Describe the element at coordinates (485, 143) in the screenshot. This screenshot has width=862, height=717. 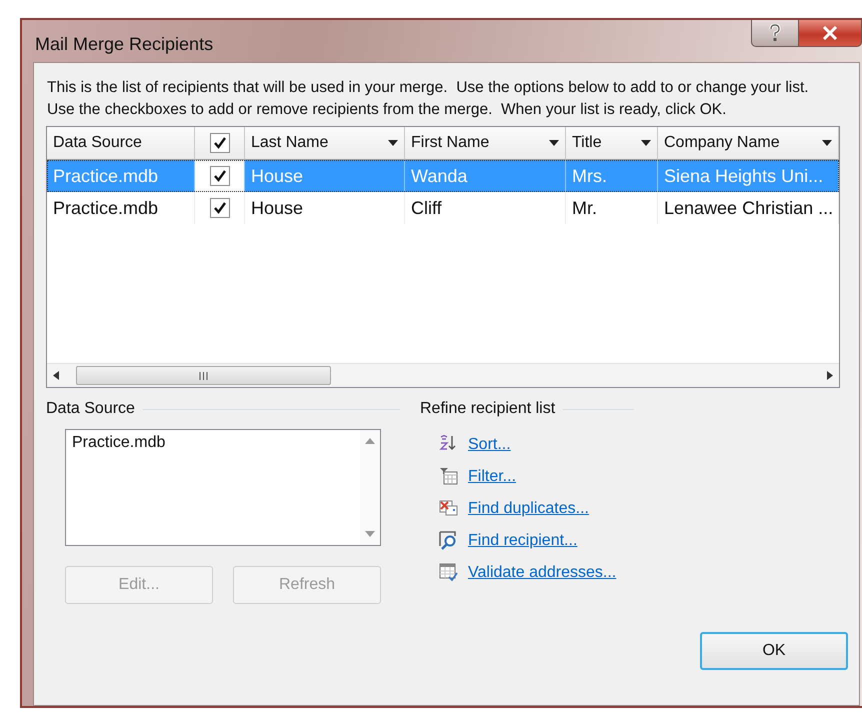
I see `column-header: First Name` at that location.